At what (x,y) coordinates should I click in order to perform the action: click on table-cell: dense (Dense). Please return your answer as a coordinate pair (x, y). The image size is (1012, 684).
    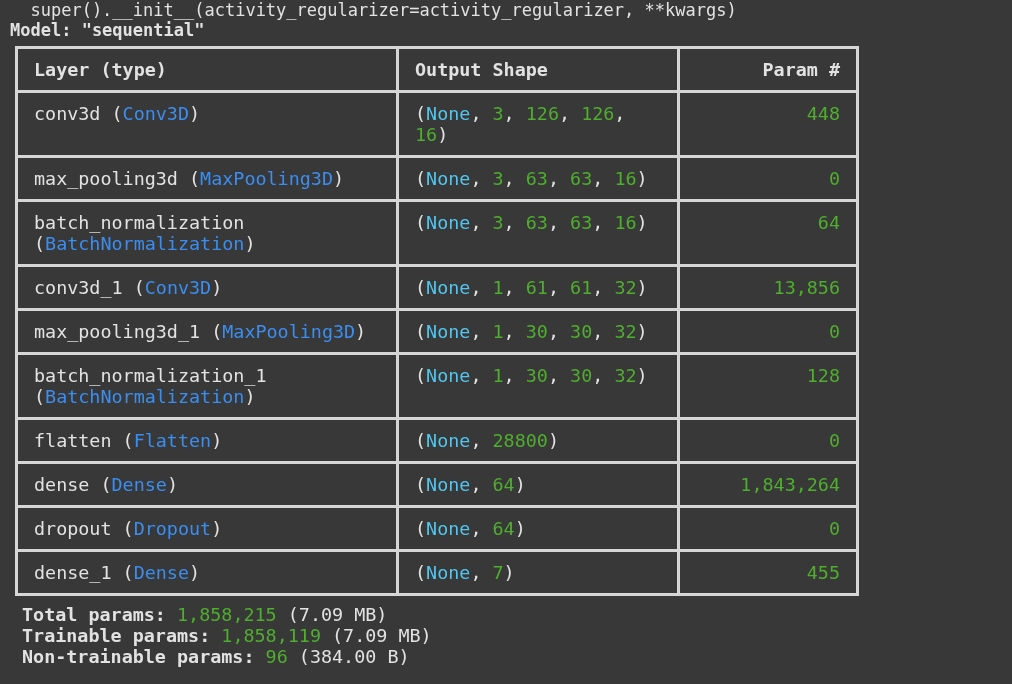
    Looking at the image, I should click on (207, 484).